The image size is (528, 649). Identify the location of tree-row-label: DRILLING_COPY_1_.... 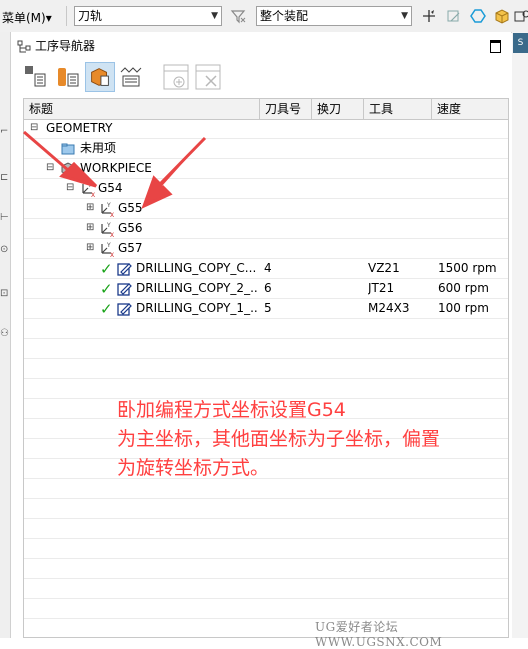
(197, 308).